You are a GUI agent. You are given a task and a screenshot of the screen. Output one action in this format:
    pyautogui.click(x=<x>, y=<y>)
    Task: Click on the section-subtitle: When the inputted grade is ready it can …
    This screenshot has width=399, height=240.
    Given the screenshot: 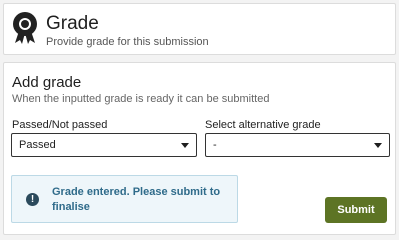 What is the action you would take?
    pyautogui.click(x=141, y=99)
    